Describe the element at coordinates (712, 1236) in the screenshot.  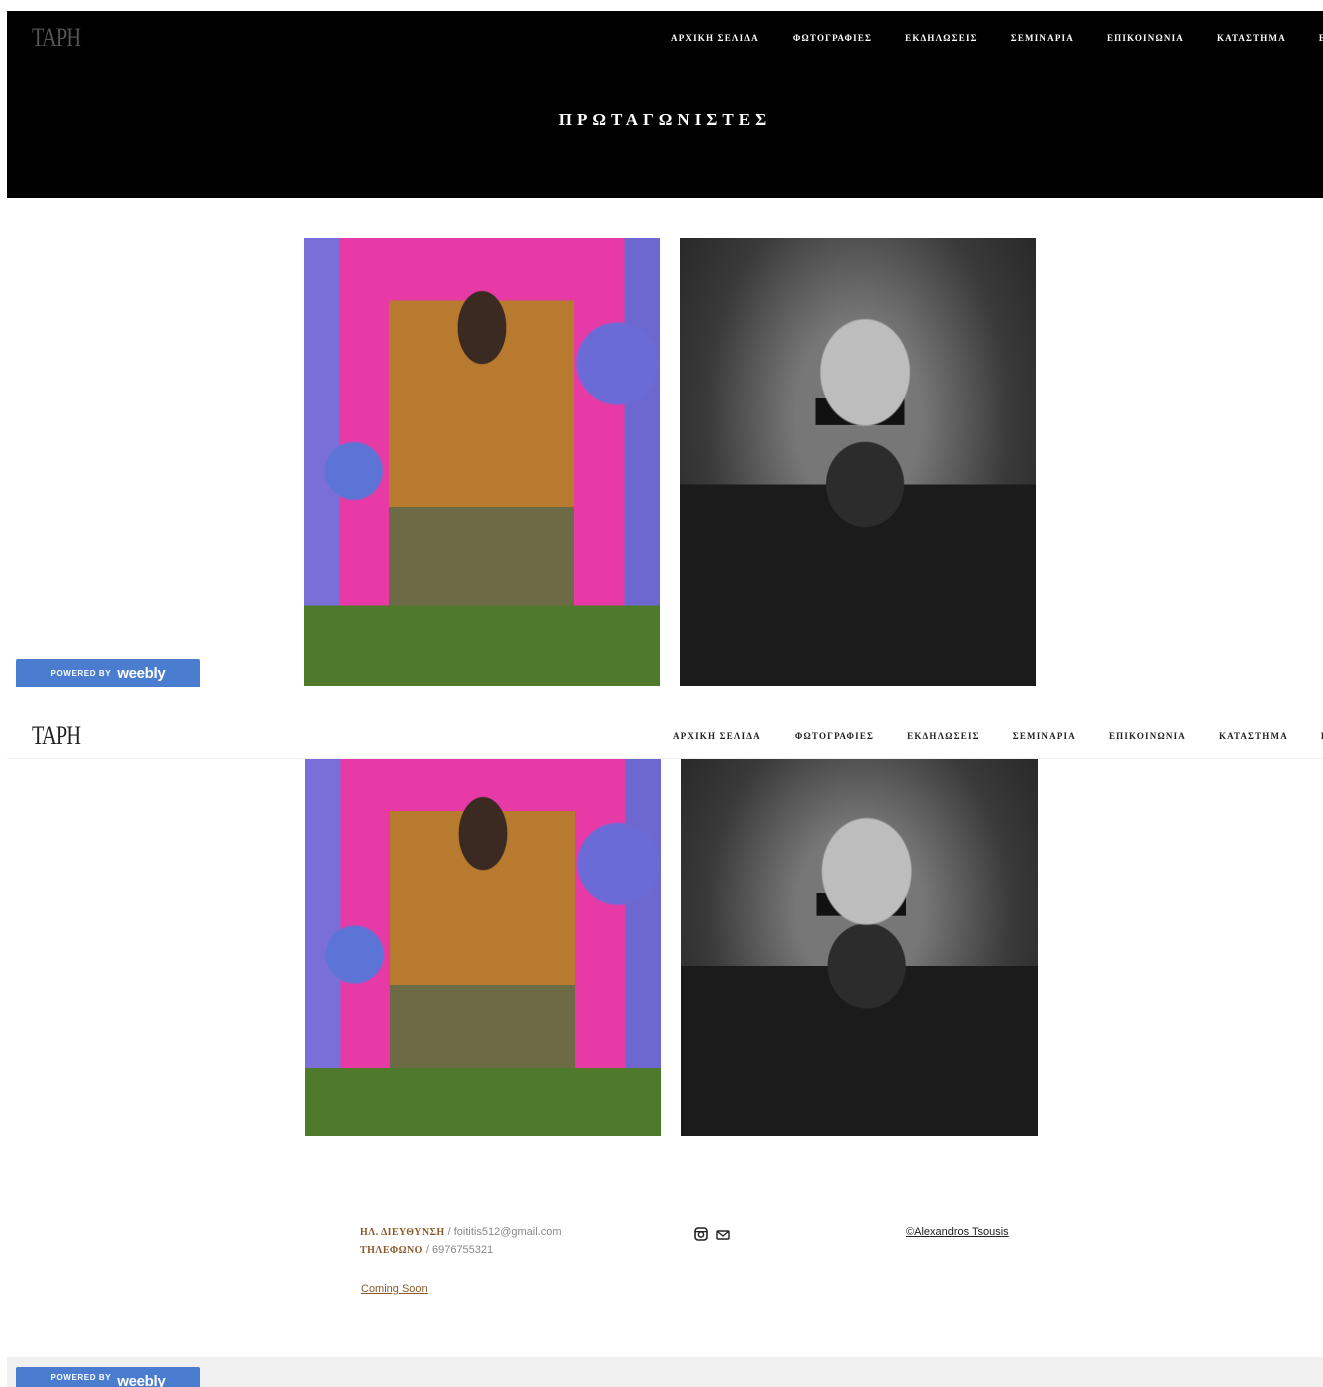
I see `social-icons` at that location.